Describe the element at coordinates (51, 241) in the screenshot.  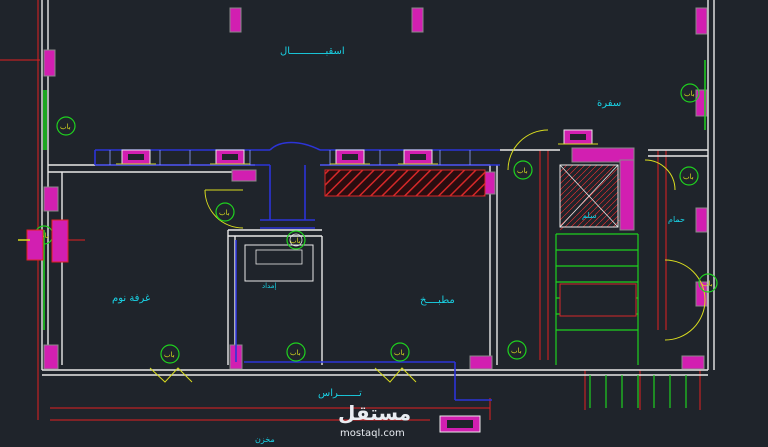
I see `side-equipment` at that location.